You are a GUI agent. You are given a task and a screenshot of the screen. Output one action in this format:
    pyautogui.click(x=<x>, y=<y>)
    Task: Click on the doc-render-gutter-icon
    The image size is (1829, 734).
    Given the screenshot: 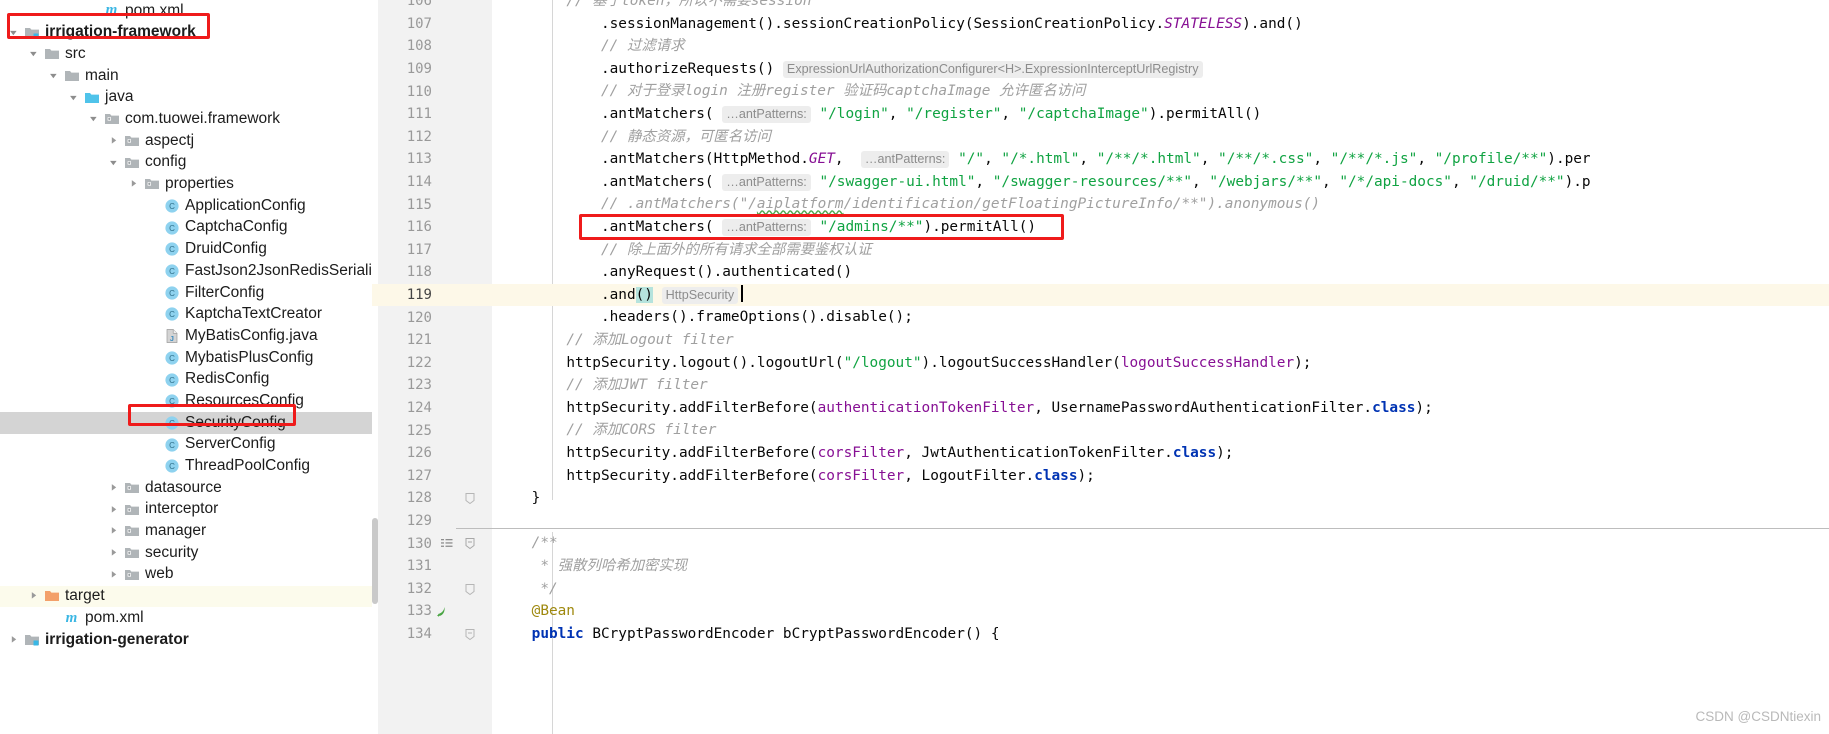 What is the action you would take?
    pyautogui.click(x=447, y=543)
    